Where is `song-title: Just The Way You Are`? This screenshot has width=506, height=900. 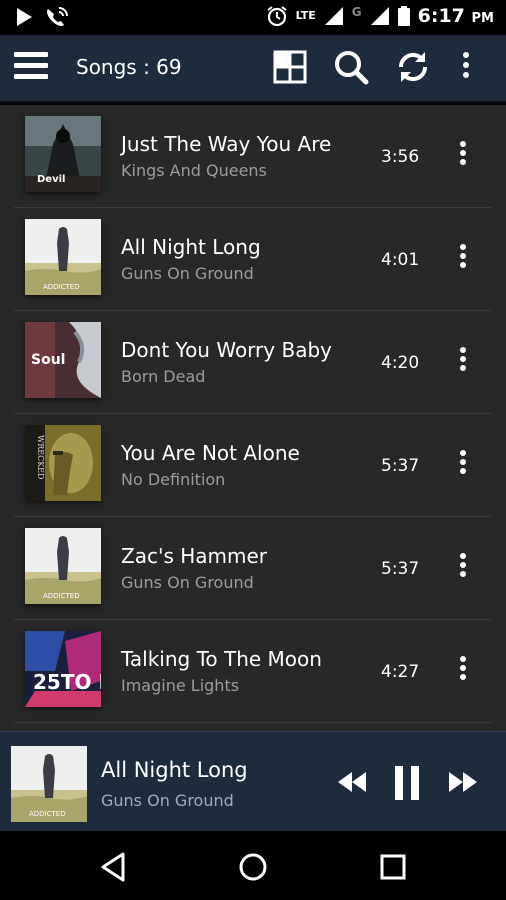 song-title: Just The Way You Are is located at coordinates (226, 144).